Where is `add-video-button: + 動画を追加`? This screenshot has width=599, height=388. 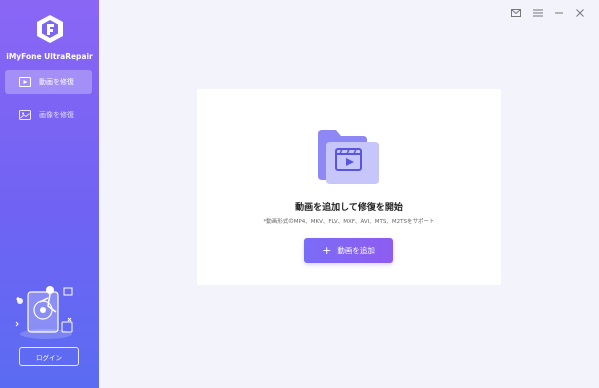 add-video-button: + 動画を追加 is located at coordinates (348, 250).